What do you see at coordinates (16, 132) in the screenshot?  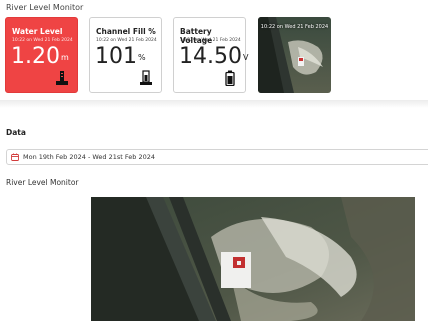 I see `data-heading: Data` at bounding box center [16, 132].